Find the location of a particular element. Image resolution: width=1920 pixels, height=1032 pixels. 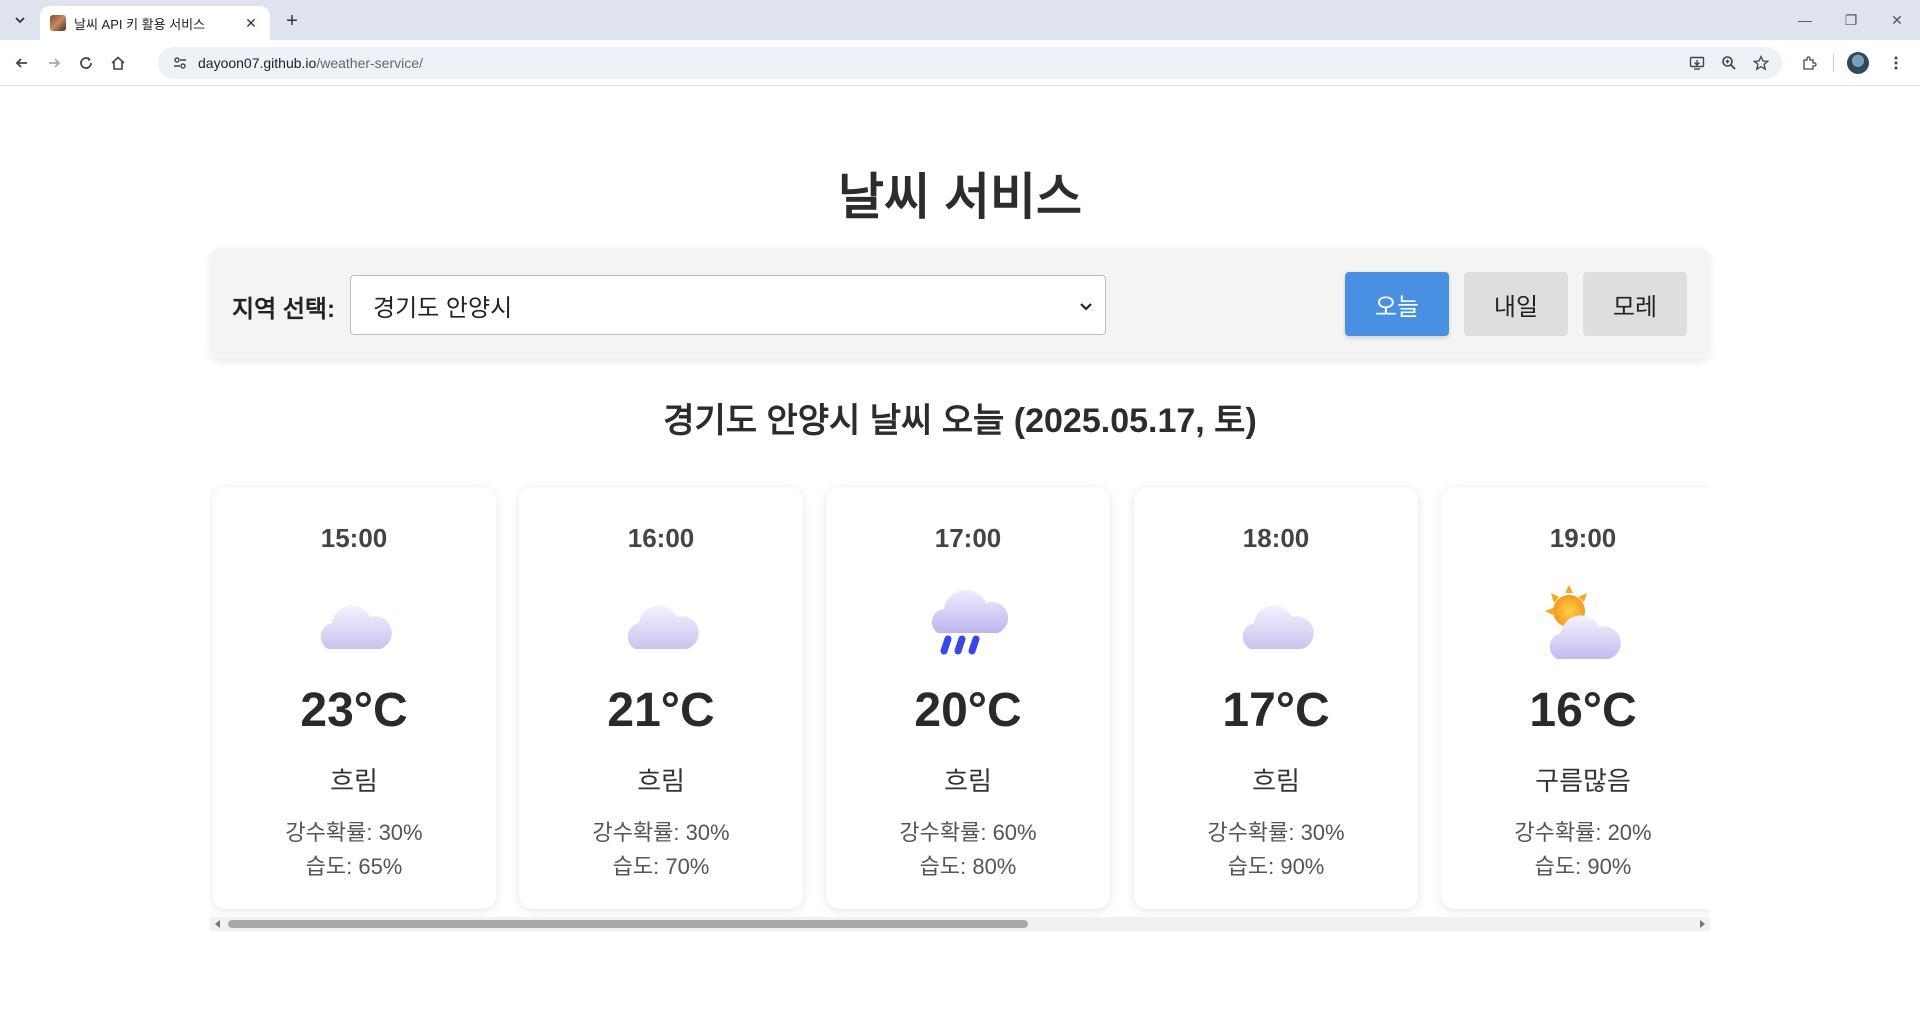

forecast-humidity: 습도: 80% is located at coordinates (968, 866).